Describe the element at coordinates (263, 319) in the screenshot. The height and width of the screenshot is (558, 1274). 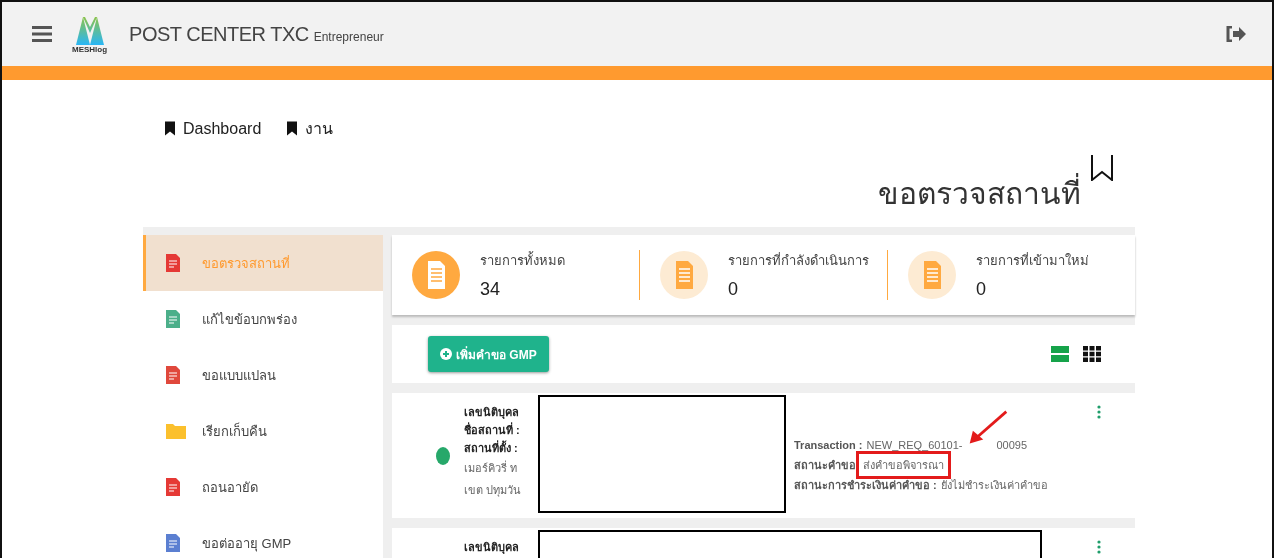
I see `sidebar-item: แก้ไขข้อบกพร่อง` at that location.